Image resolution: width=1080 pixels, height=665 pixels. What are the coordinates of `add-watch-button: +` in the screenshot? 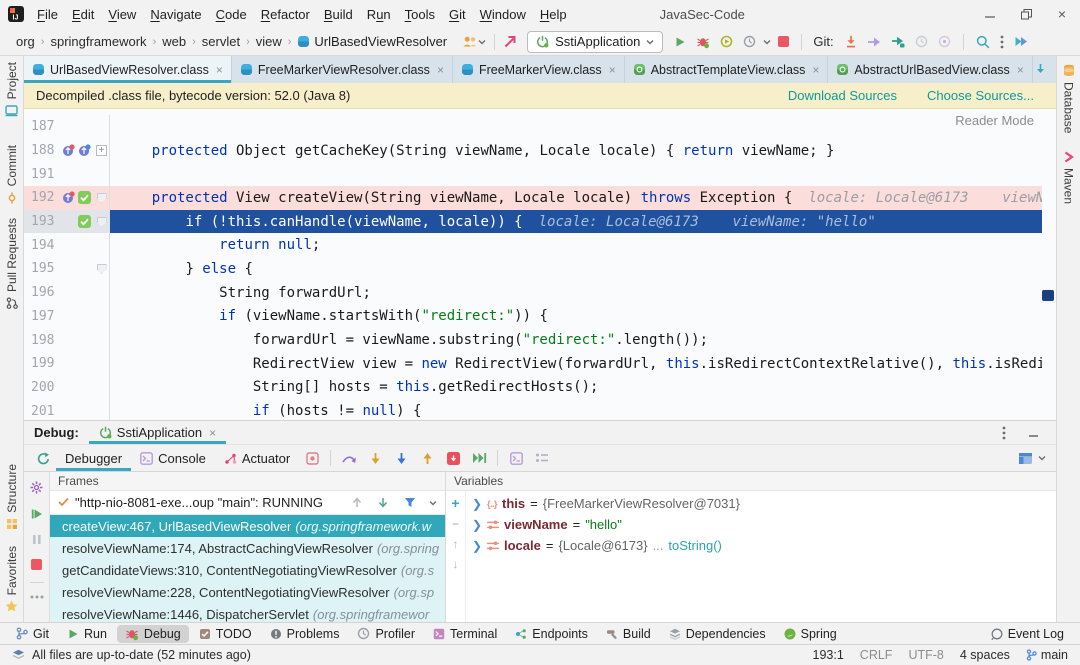 It's located at (455, 503).